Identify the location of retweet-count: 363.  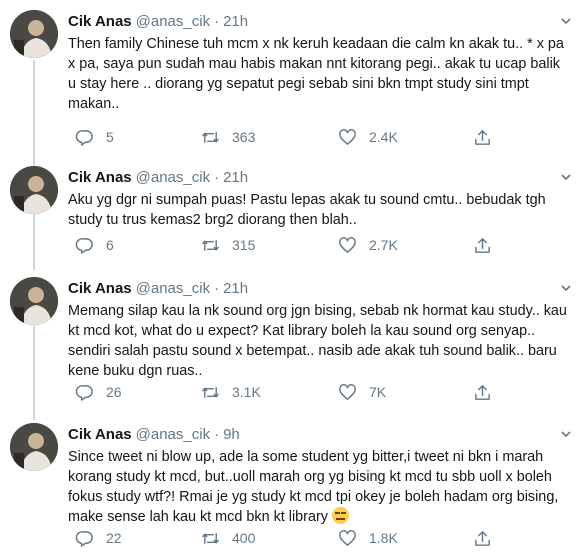
(244, 137).